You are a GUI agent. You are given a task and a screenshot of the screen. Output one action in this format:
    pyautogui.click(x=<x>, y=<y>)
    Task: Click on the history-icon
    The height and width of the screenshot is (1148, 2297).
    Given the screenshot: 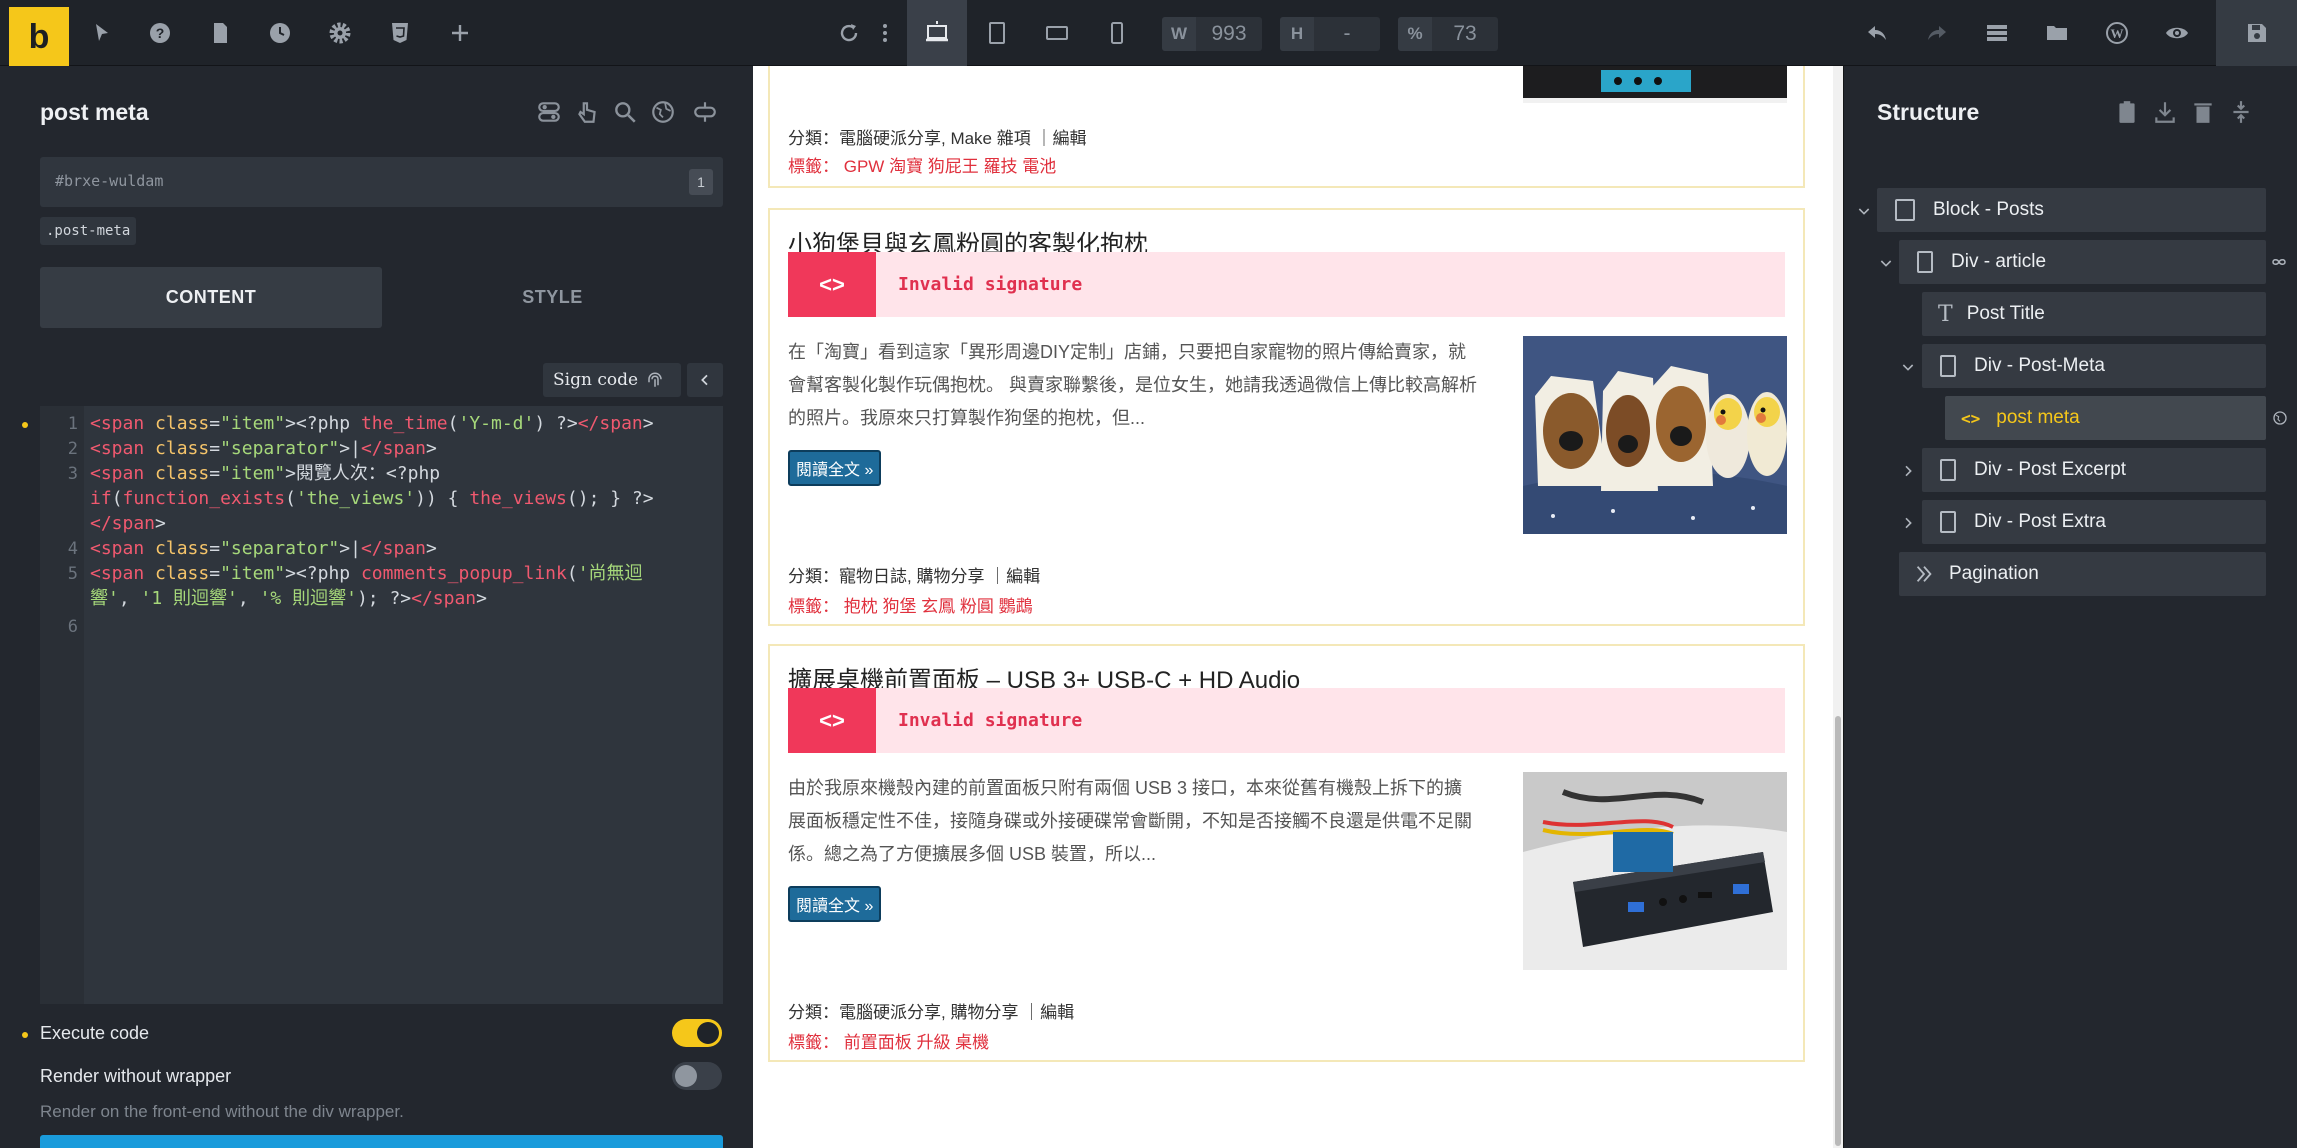 What is the action you would take?
    pyautogui.click(x=280, y=33)
    